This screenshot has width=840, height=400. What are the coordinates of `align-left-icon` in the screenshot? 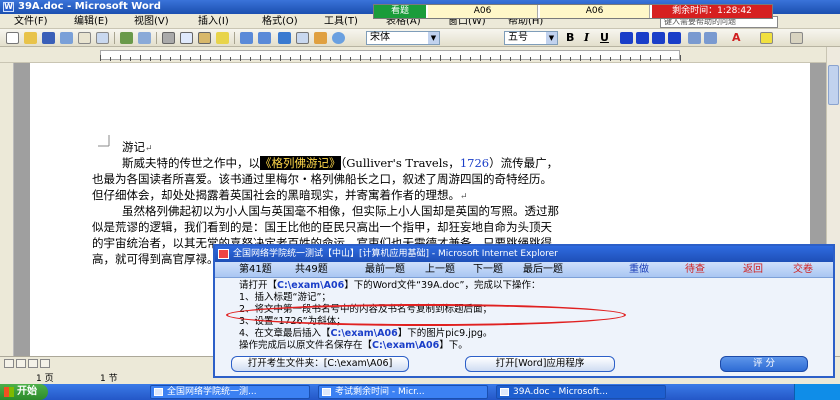 It's located at (626, 38).